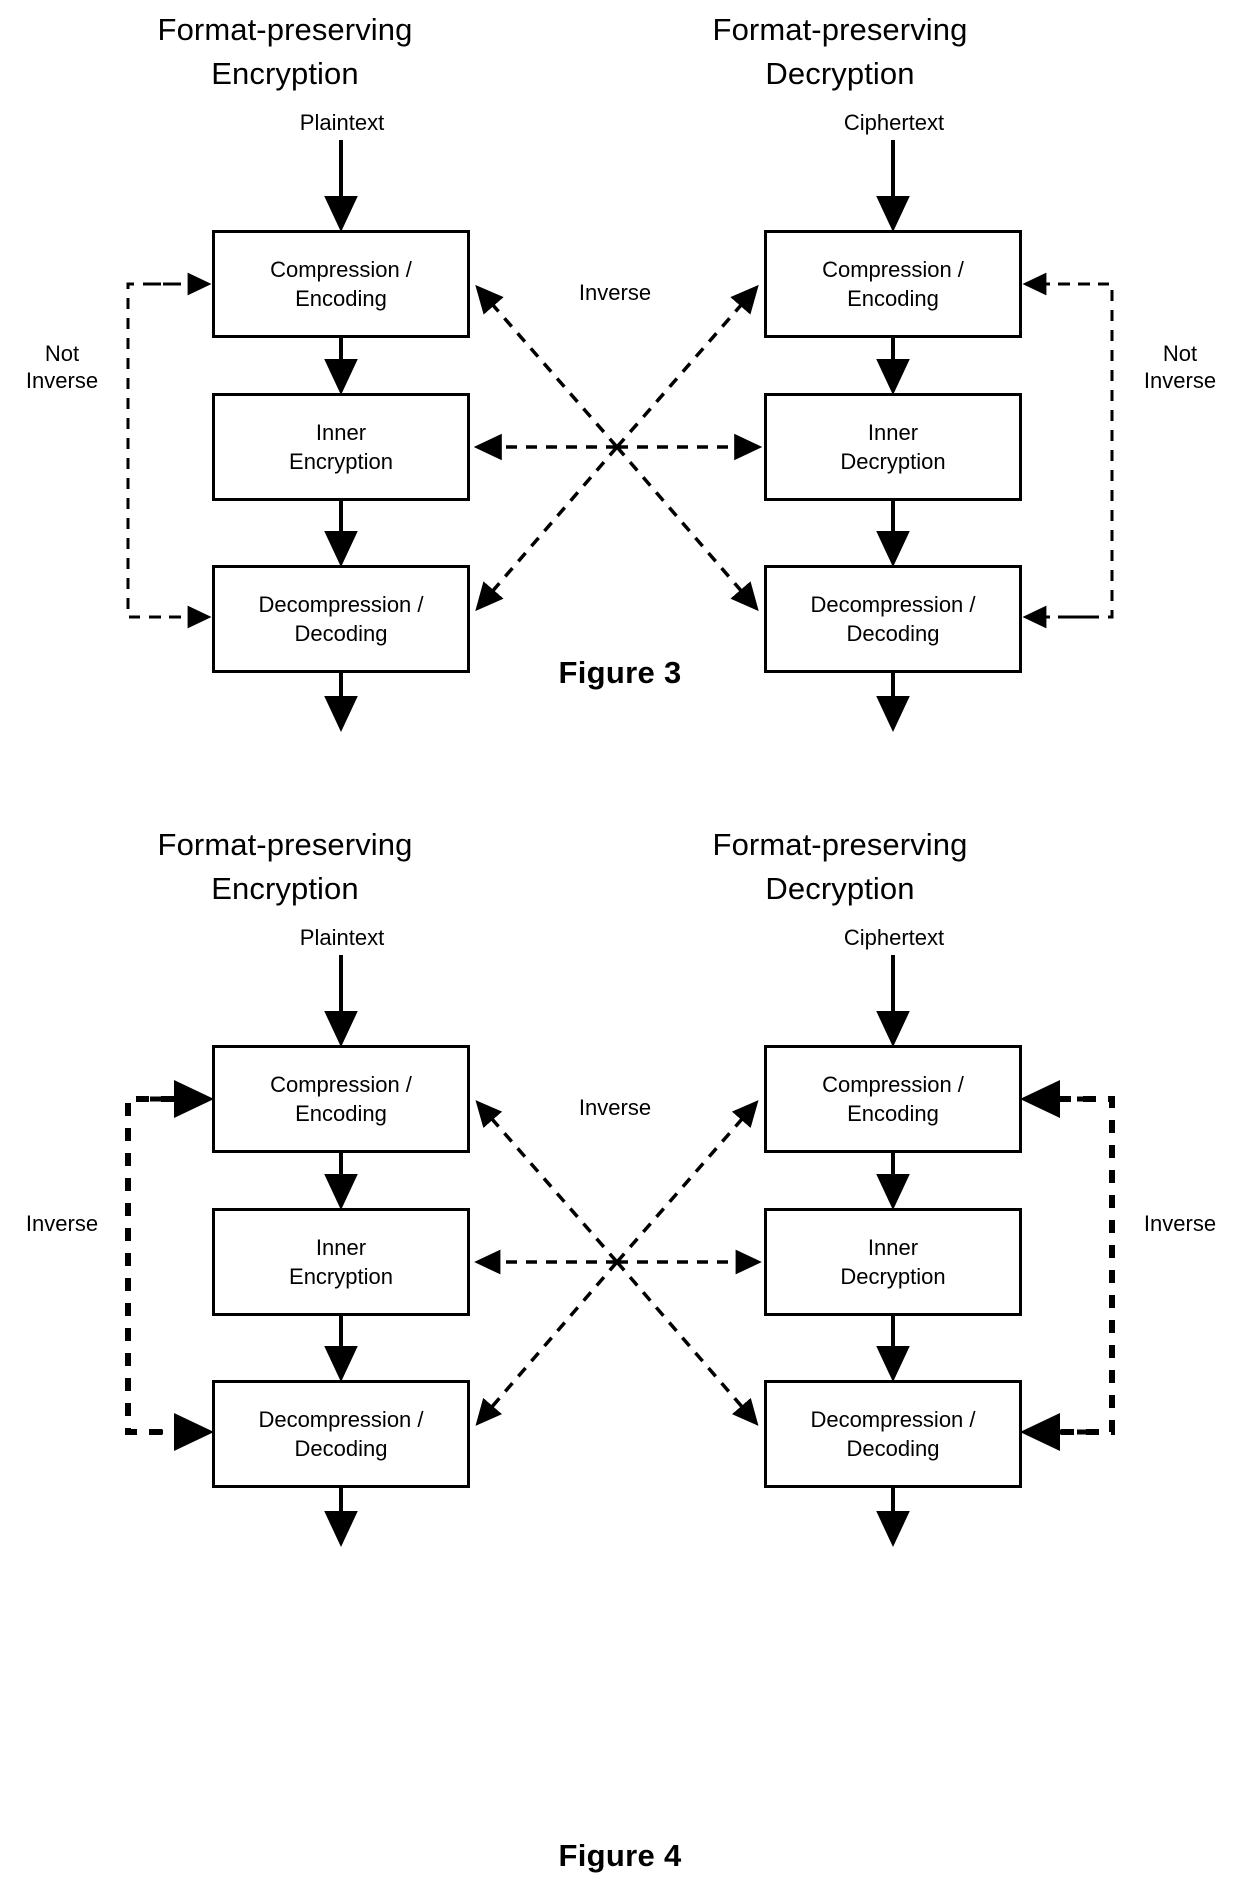 This screenshot has width=1240, height=1887. Describe the element at coordinates (62, 1223) in the screenshot. I see `side-label-left-inverse: Inverse` at that location.